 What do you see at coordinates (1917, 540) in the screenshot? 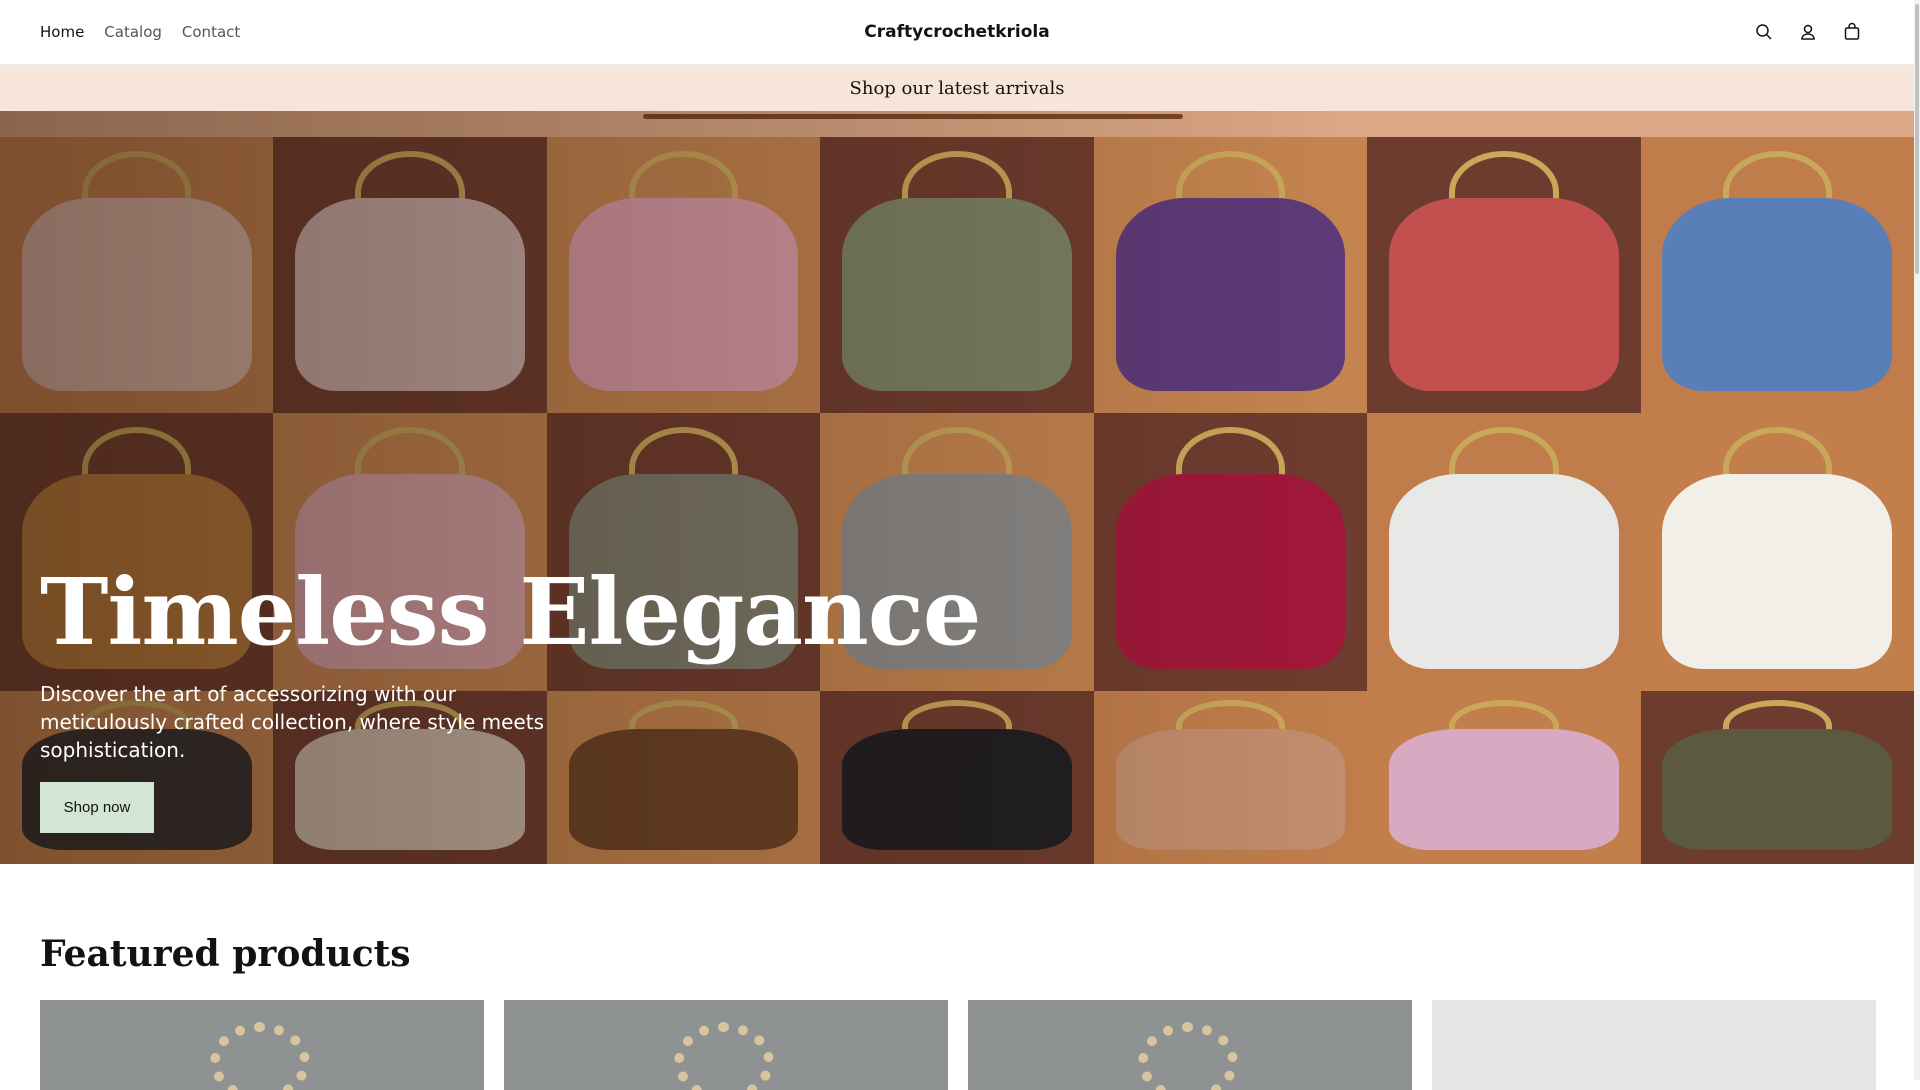
I see `scrollbar` at bounding box center [1917, 540].